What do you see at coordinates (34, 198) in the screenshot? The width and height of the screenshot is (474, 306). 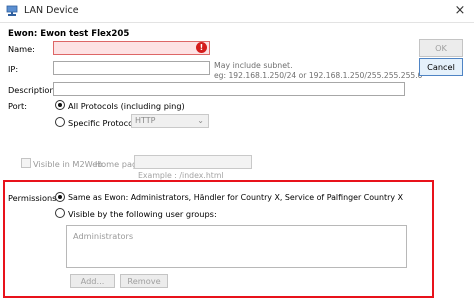 I see `permissions-label: Permissions:` at bounding box center [34, 198].